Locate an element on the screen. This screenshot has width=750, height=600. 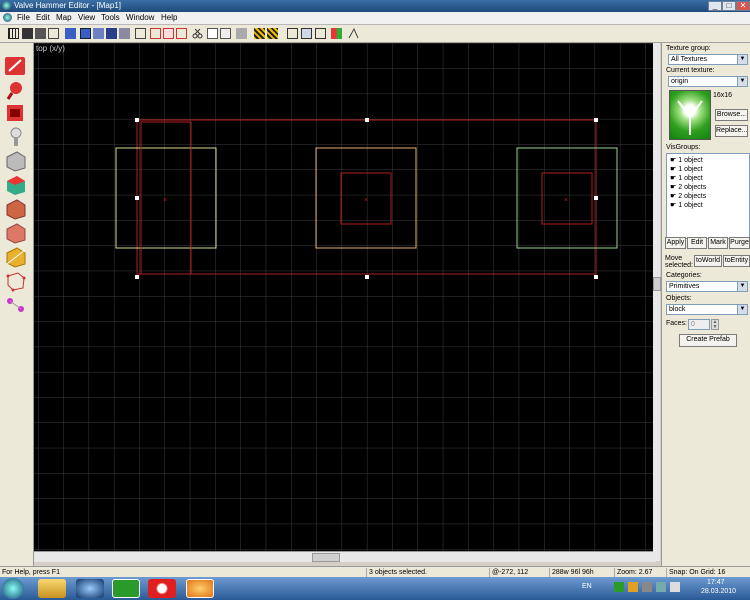
maximize-button: □ is located at coordinates (729, 6).